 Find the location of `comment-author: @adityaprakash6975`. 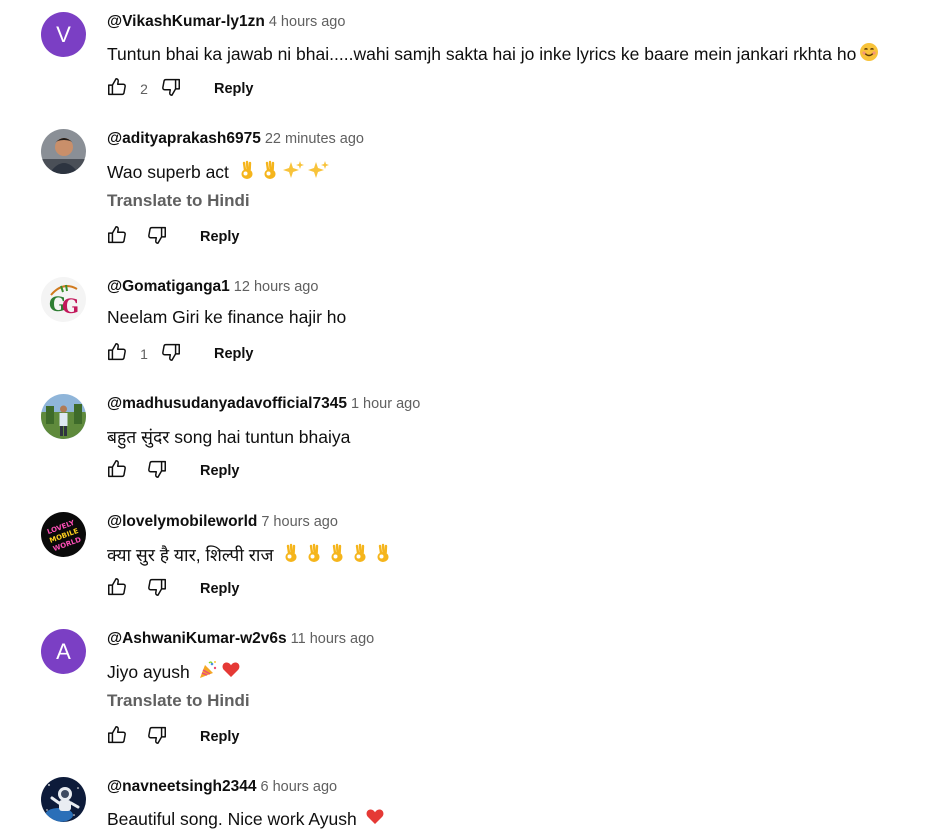

comment-author: @adityaprakash6975 is located at coordinates (184, 138).